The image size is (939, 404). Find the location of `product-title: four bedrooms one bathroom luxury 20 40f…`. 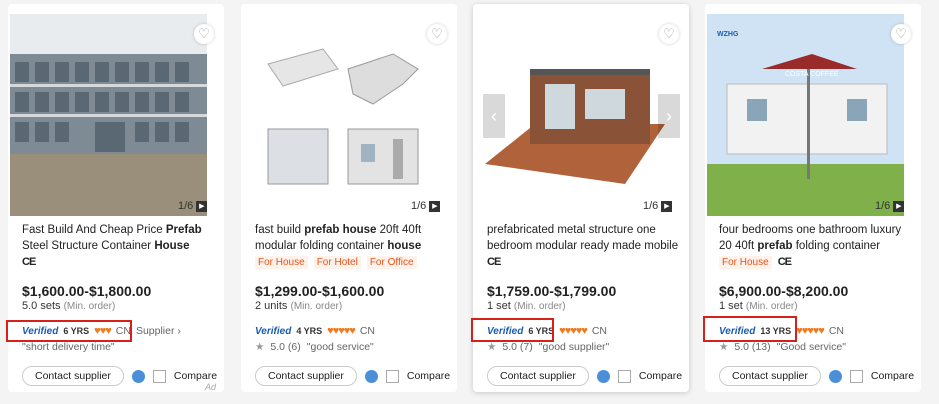

product-title: four bedrooms one bathroom luxury 20 40f… is located at coordinates (817, 238).